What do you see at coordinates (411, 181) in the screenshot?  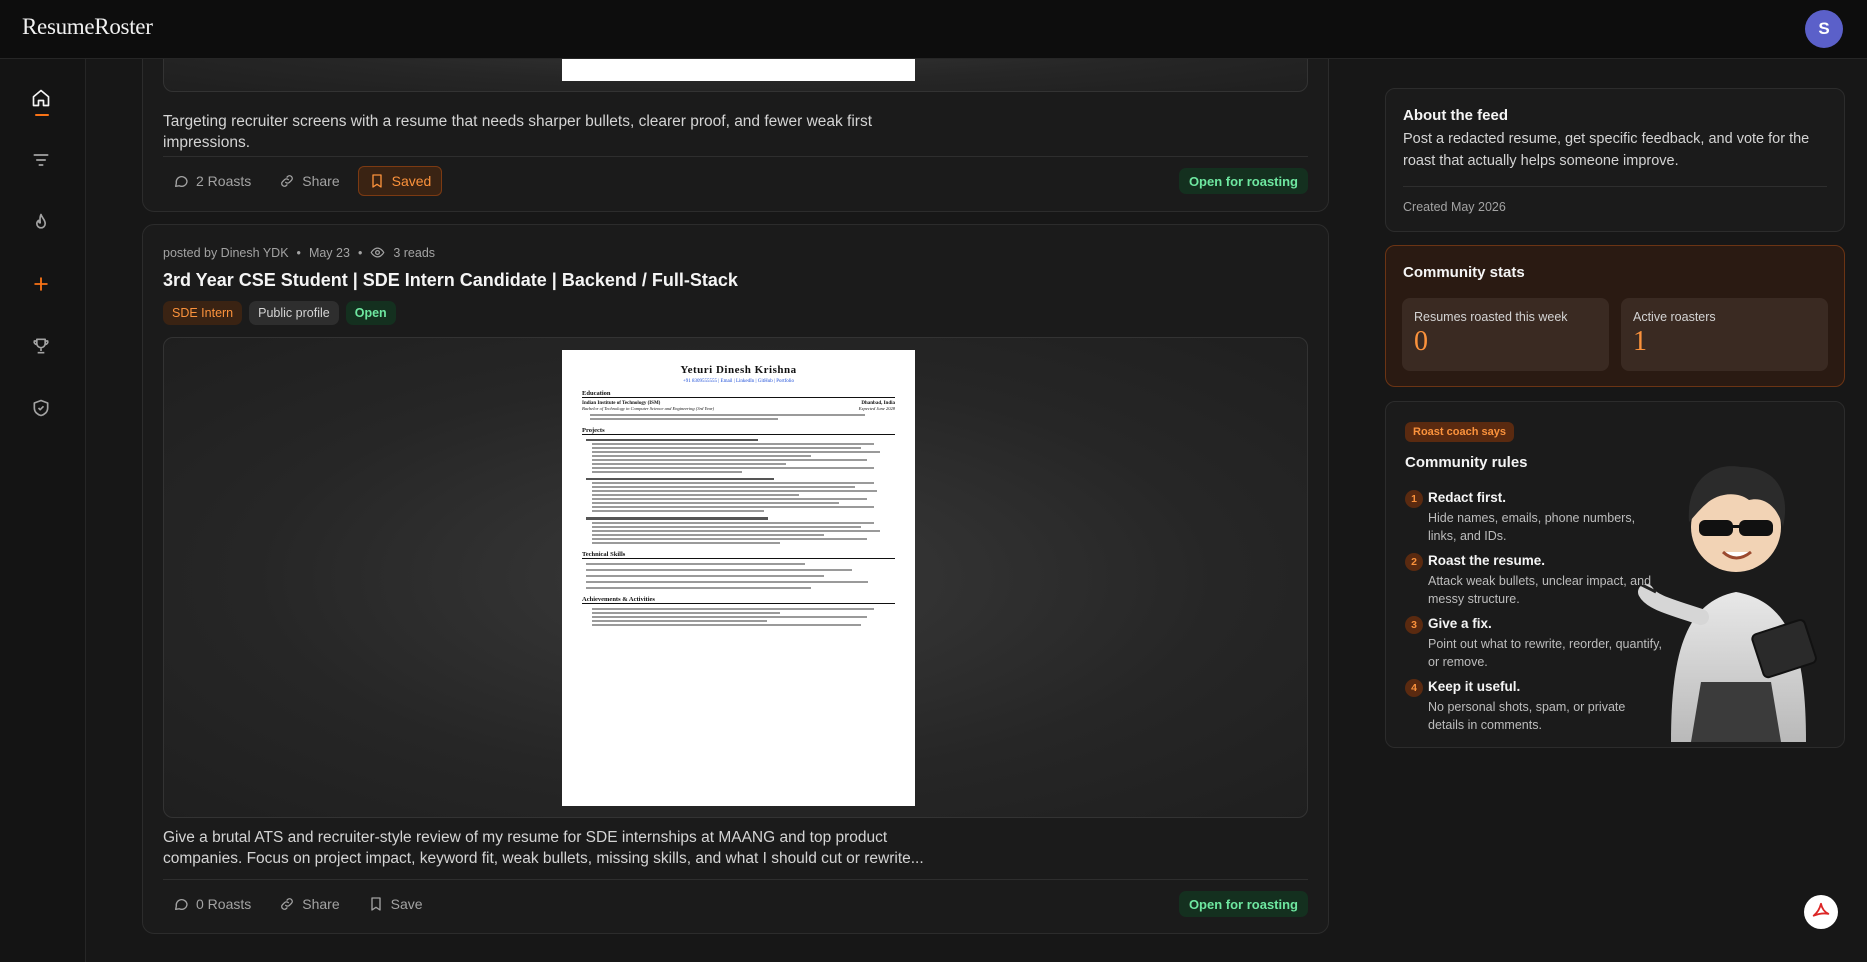 I see `save-label: Saved` at bounding box center [411, 181].